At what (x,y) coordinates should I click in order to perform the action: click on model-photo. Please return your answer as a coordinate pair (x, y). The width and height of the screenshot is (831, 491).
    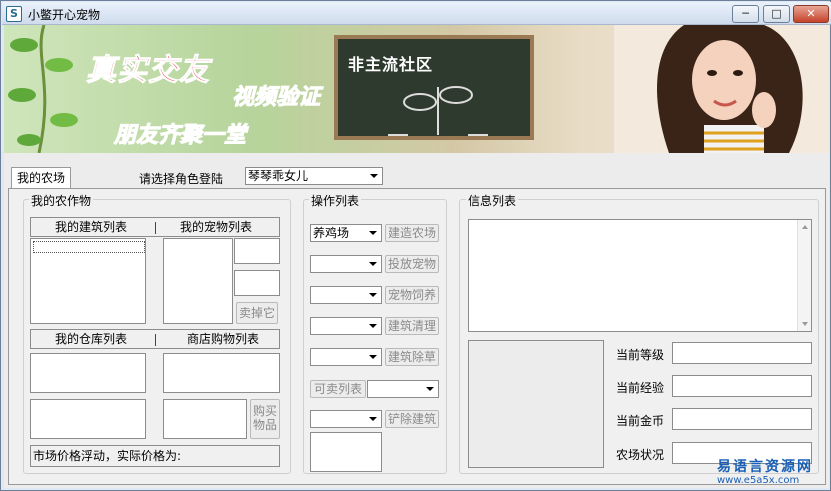
    Looking at the image, I should click on (721, 89).